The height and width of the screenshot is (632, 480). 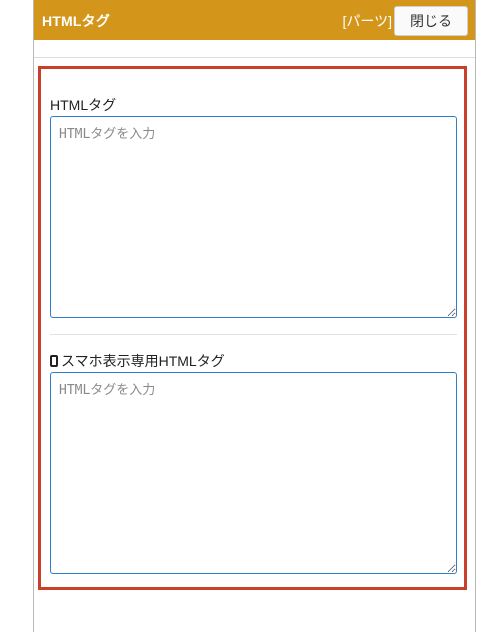 I want to click on sp-html-tag-label-row: スマホ表示専用HTMLタグ, so click(x=137, y=361).